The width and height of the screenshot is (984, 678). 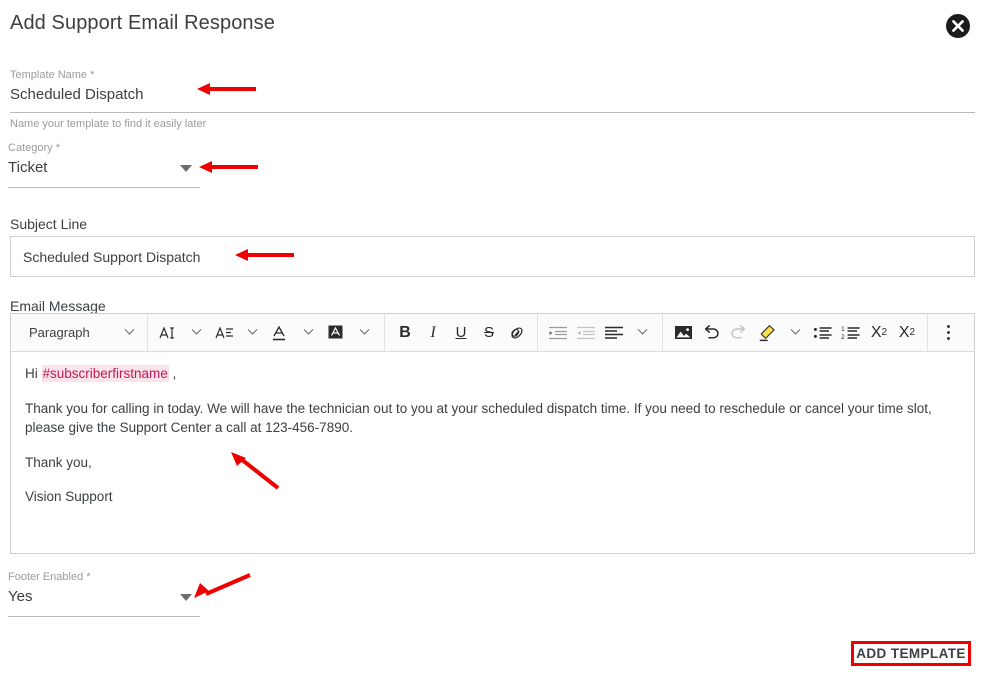 I want to click on svg-text: 2, so click(x=843, y=337).